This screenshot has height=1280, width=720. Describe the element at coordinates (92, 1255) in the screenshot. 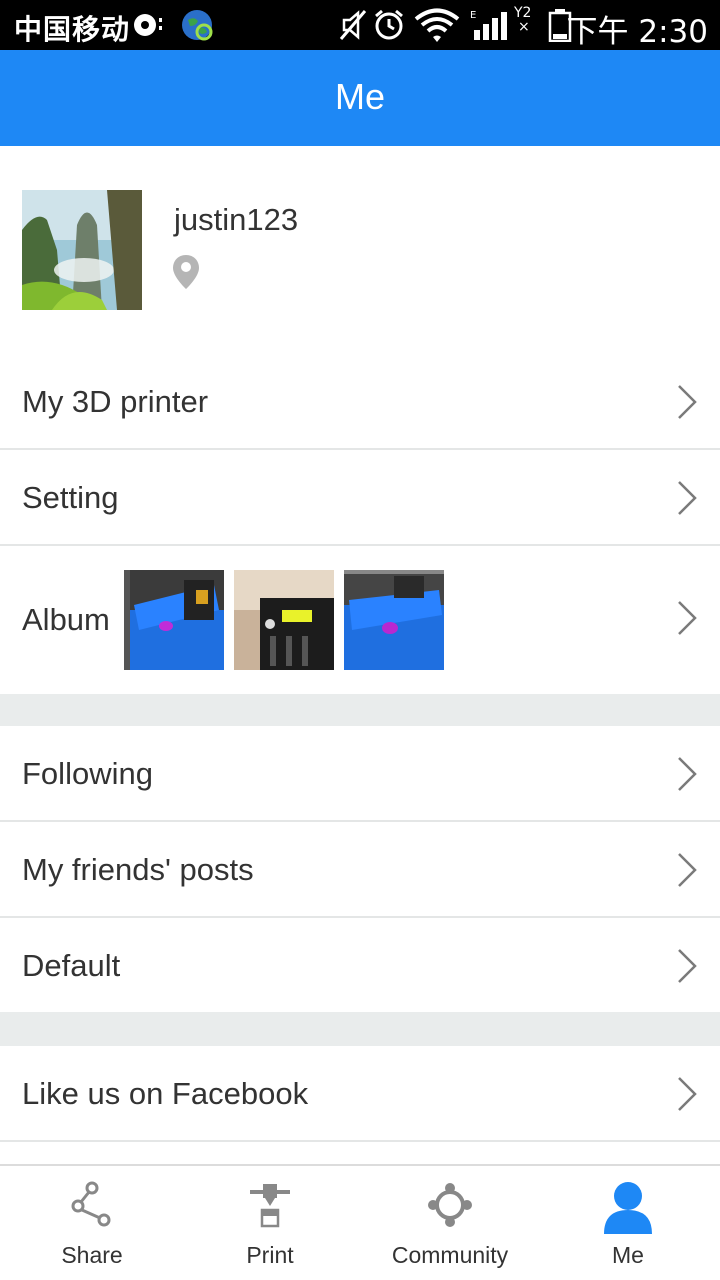

I see `nav-label: Share` at that location.